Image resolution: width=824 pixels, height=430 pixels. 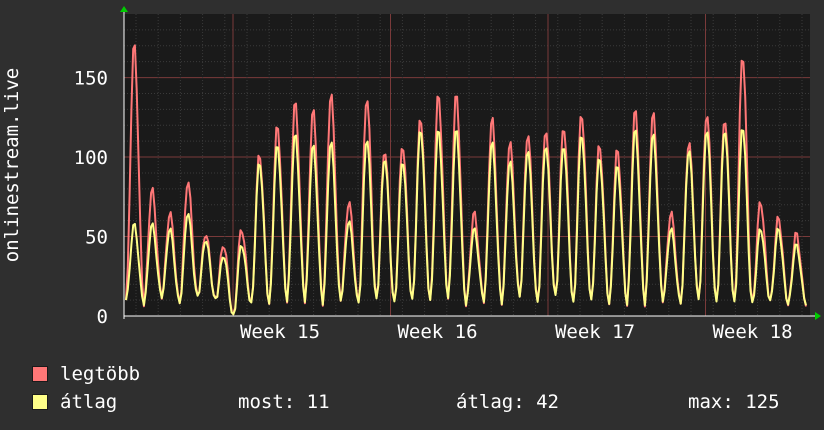 What do you see at coordinates (818, 316) in the screenshot?
I see `x-axis-arrow` at bounding box center [818, 316].